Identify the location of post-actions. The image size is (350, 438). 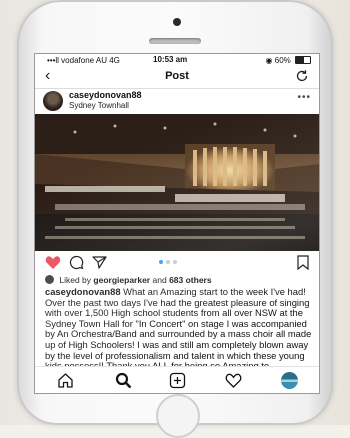
(177, 262).